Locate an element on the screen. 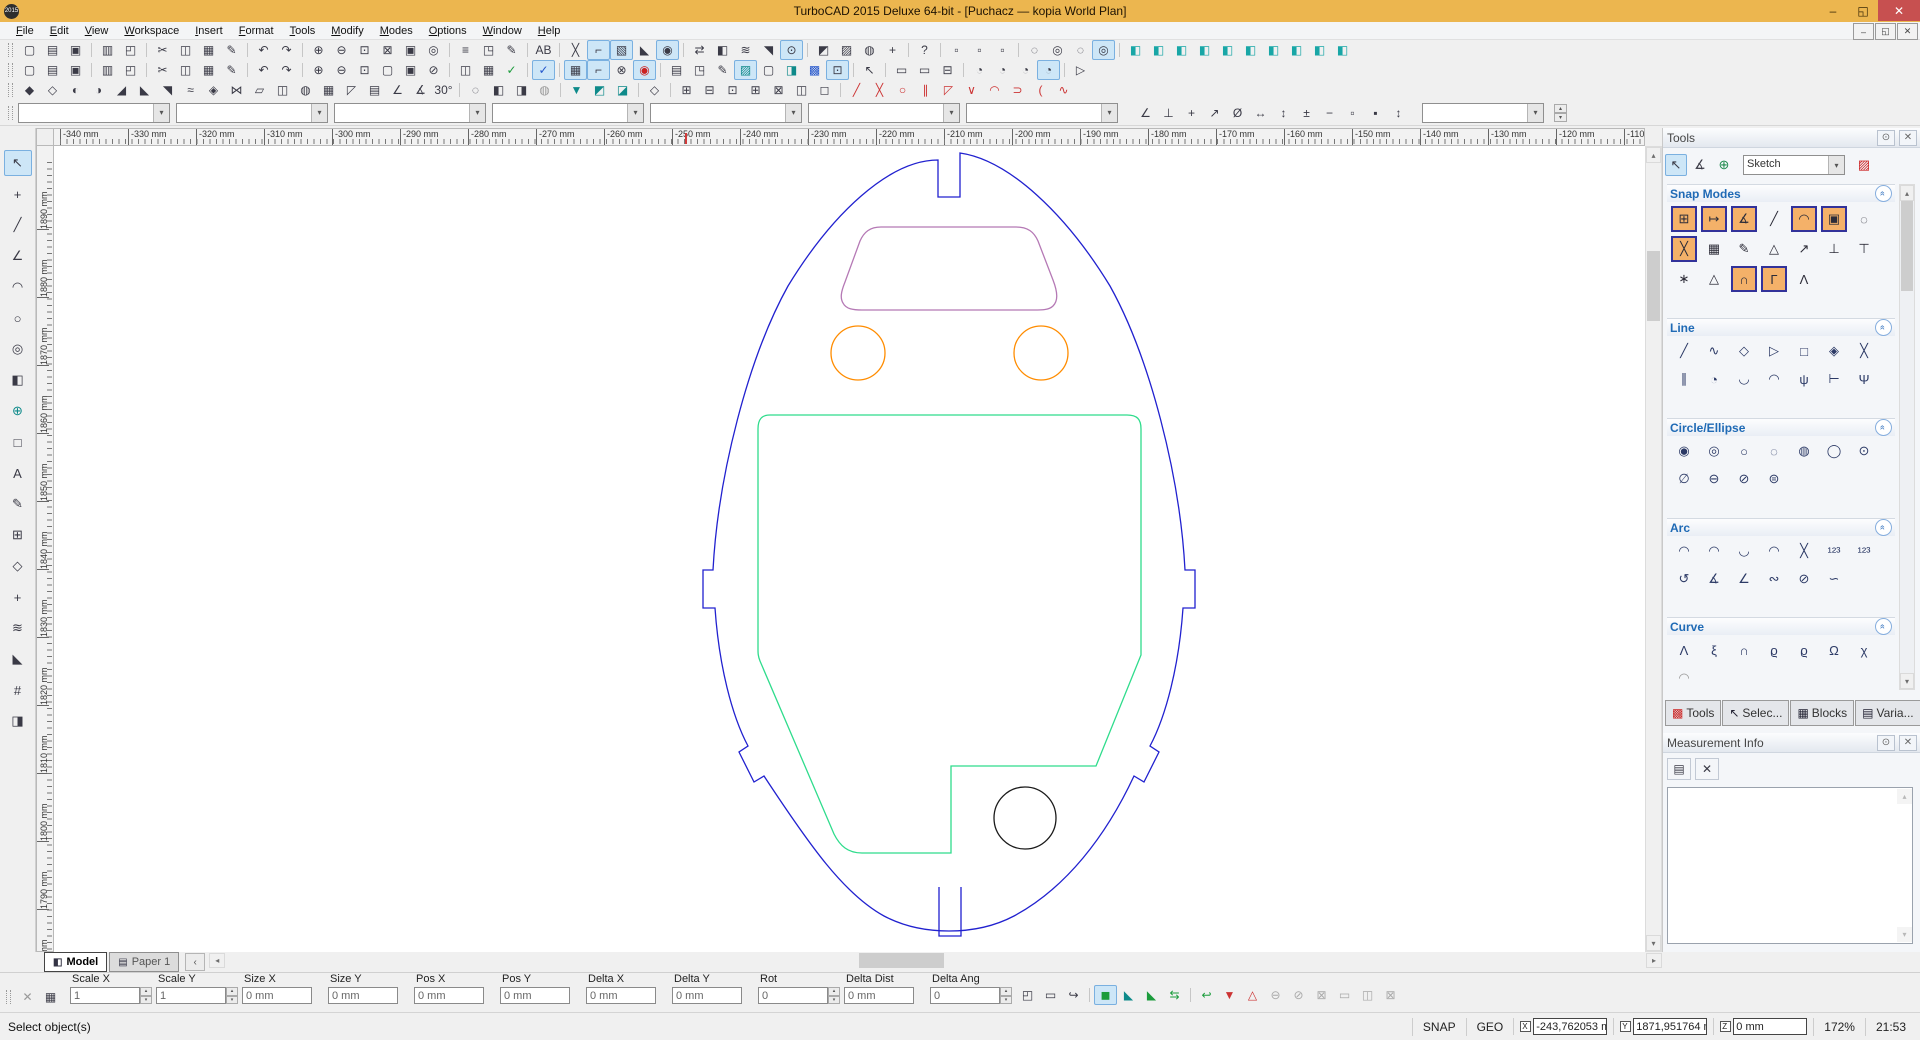 This screenshot has height=1040, width=1920. triangle-tool: ◣ is located at coordinates (18, 659).